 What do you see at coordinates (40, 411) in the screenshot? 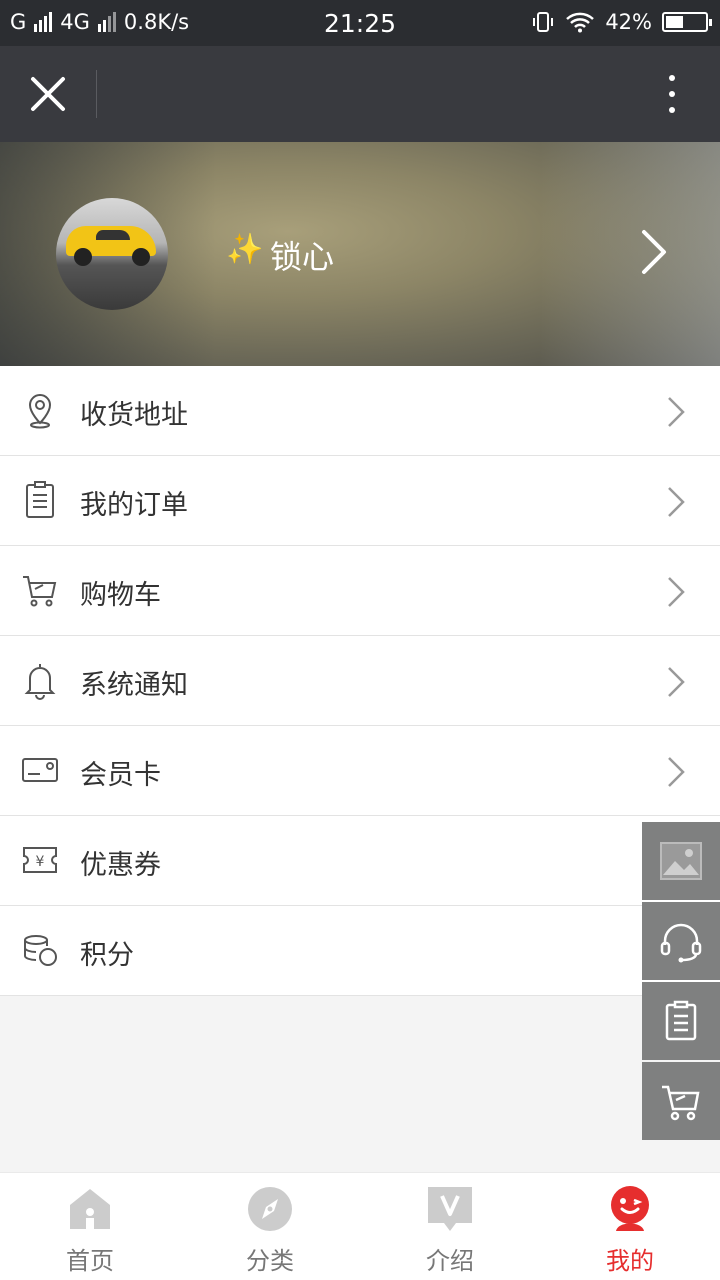
I see `location-pin-icon` at bounding box center [40, 411].